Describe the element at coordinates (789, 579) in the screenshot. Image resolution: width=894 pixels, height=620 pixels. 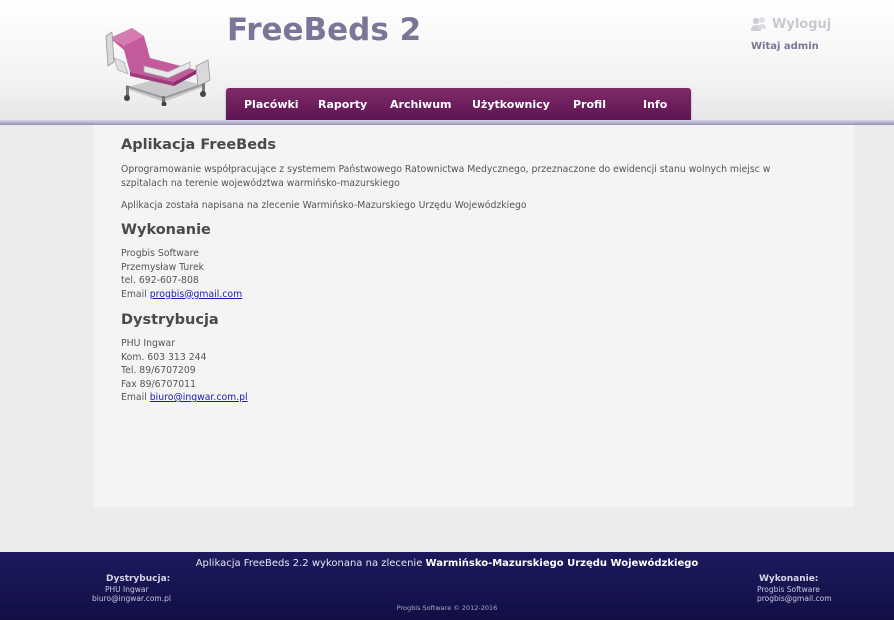
I see `footer-execution-title: Wykonanie:` at that location.